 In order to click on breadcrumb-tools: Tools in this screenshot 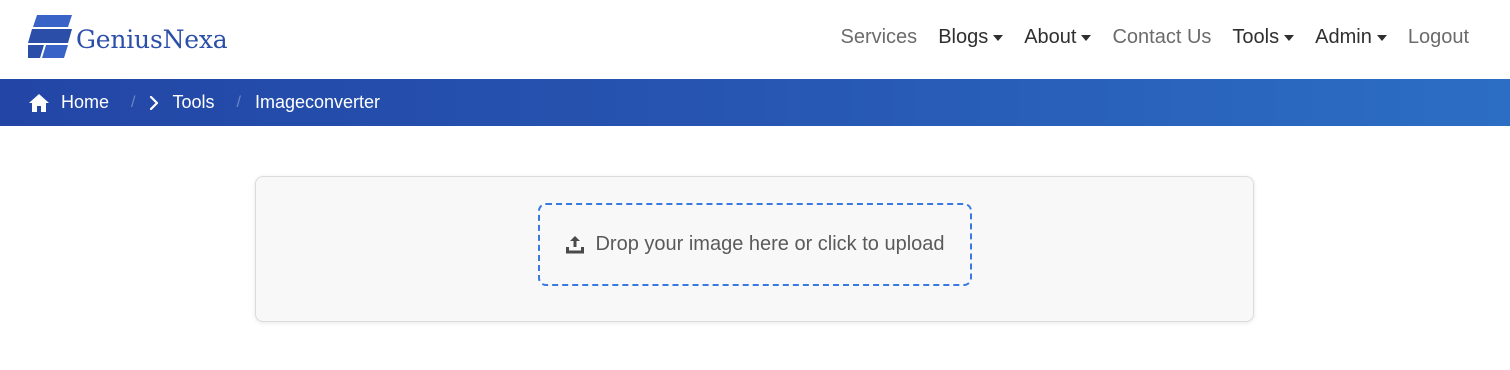, I will do `click(182, 102)`.